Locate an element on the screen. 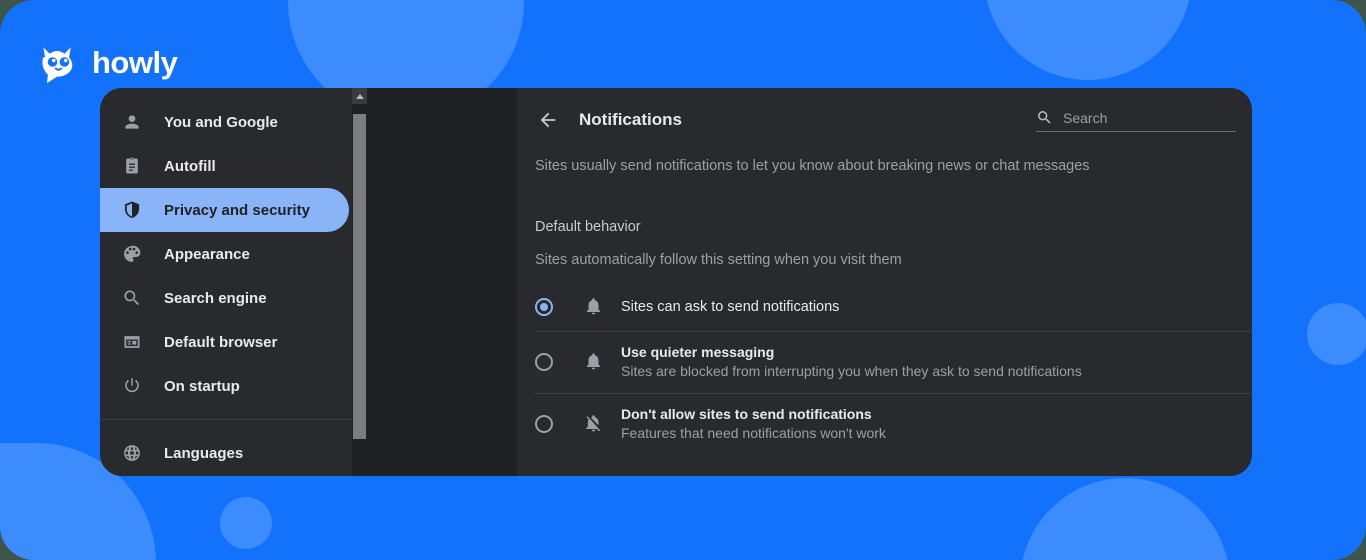 The width and height of the screenshot is (1366, 560). back-arrow-icon is located at coordinates (548, 120).